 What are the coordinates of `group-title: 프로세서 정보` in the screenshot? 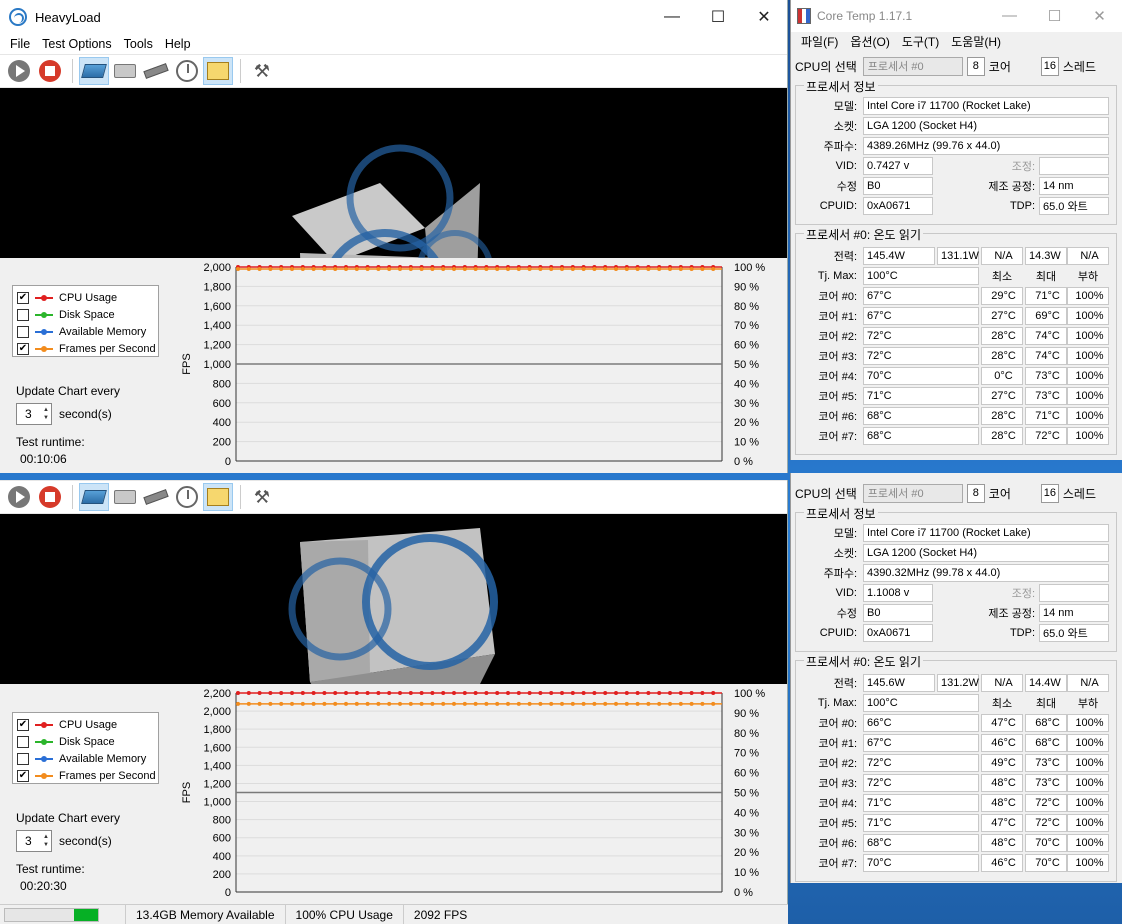 It's located at (841, 86).